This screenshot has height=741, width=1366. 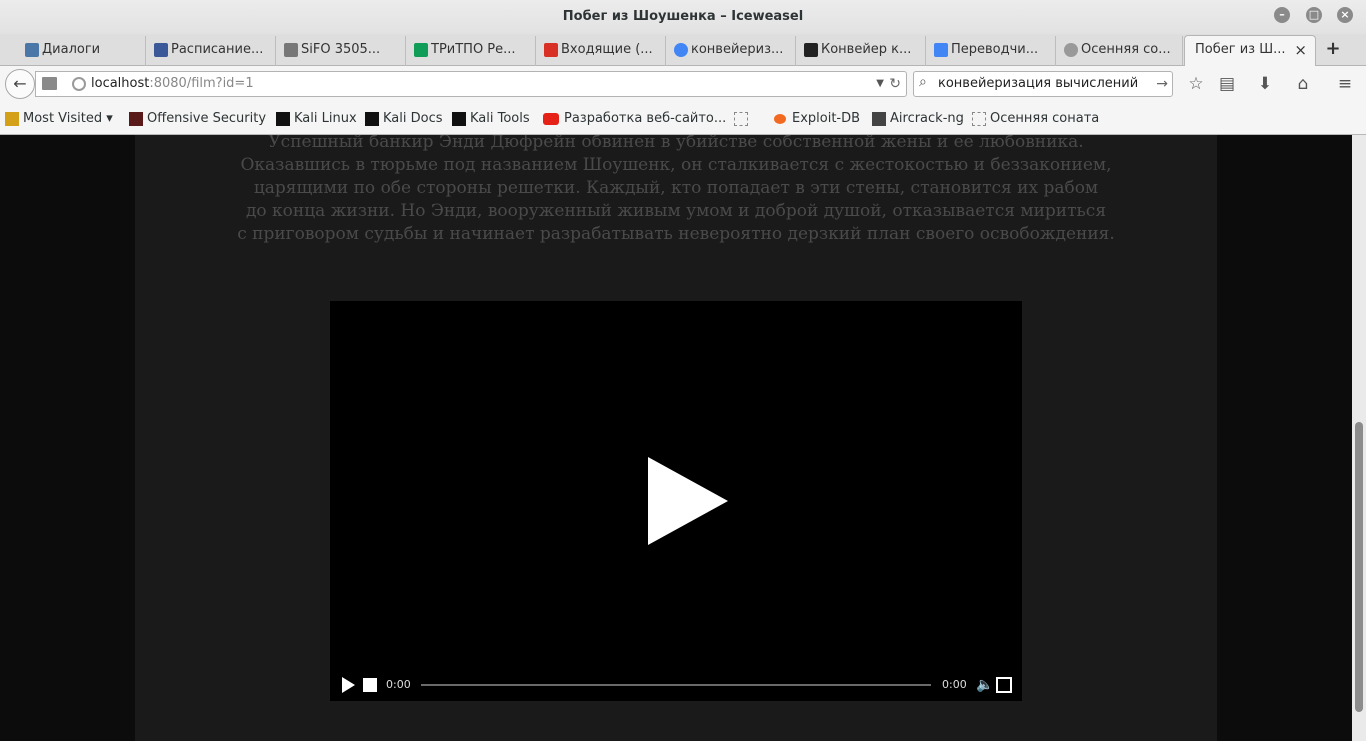 I want to click on back-arrow-icon: ←, so click(x=20, y=83).